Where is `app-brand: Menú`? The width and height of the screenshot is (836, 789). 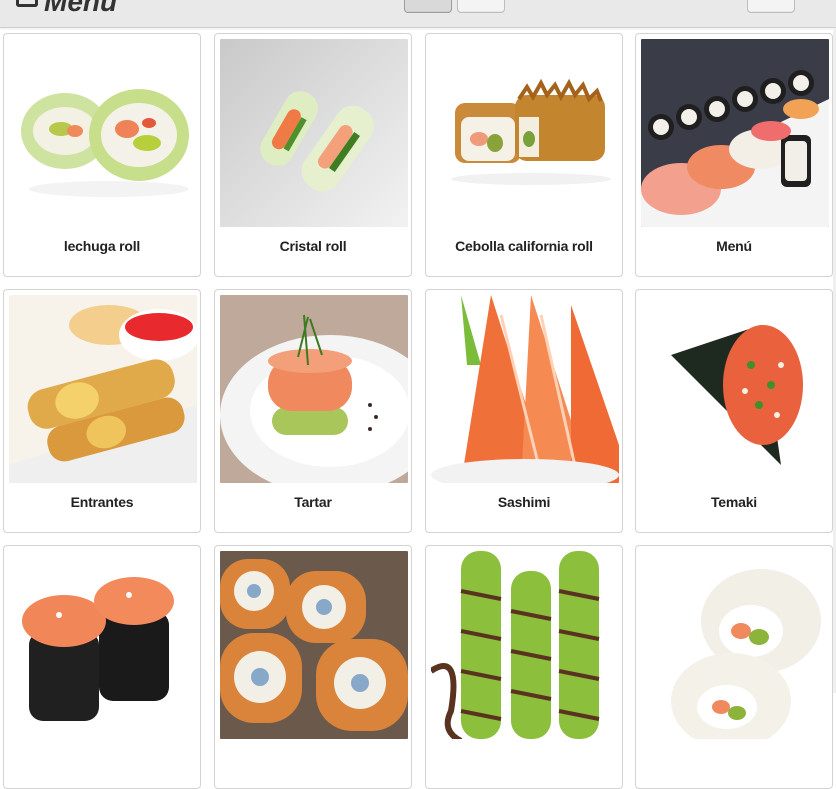
app-brand: Menú is located at coordinates (66, 9).